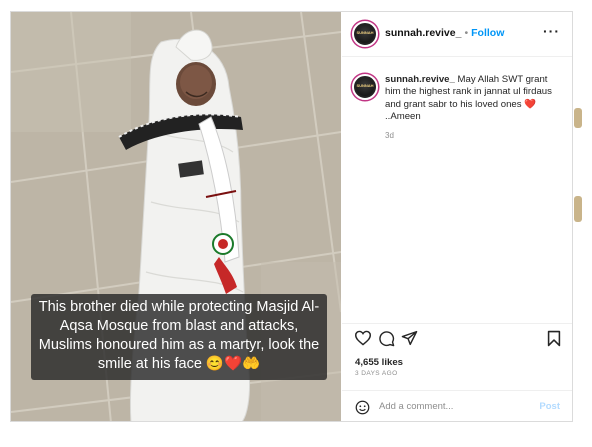  What do you see at coordinates (363, 338) in the screenshot?
I see `like-icon` at bounding box center [363, 338].